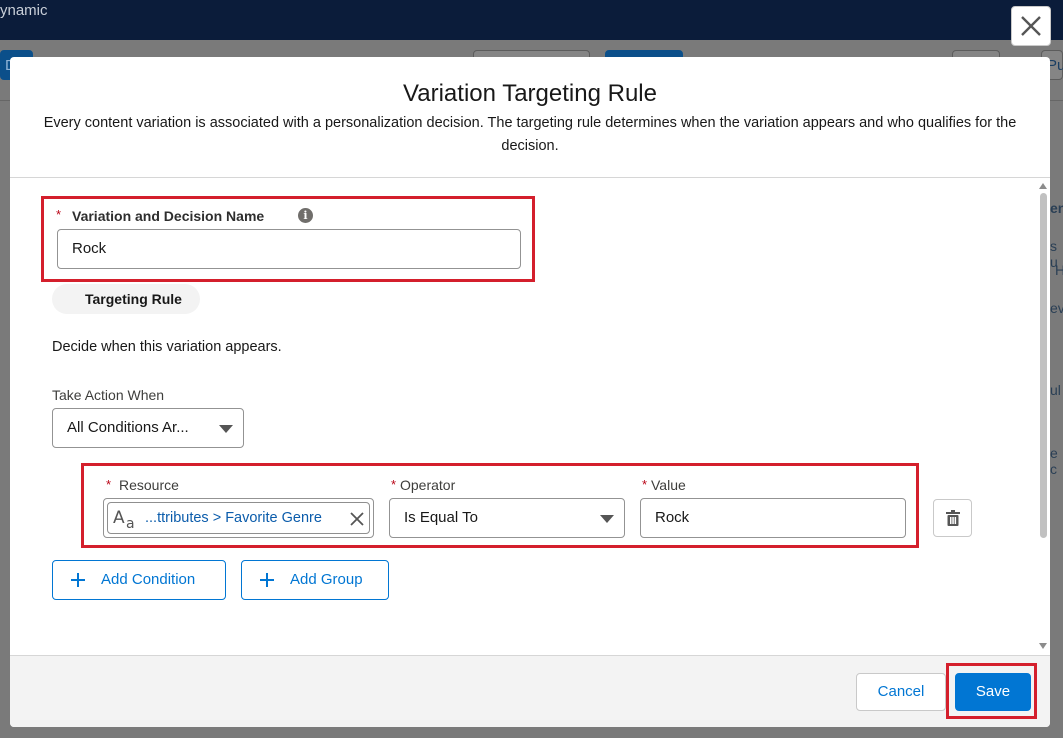 The image size is (1063, 738). I want to click on scroll-up-arrow, so click(1043, 186).